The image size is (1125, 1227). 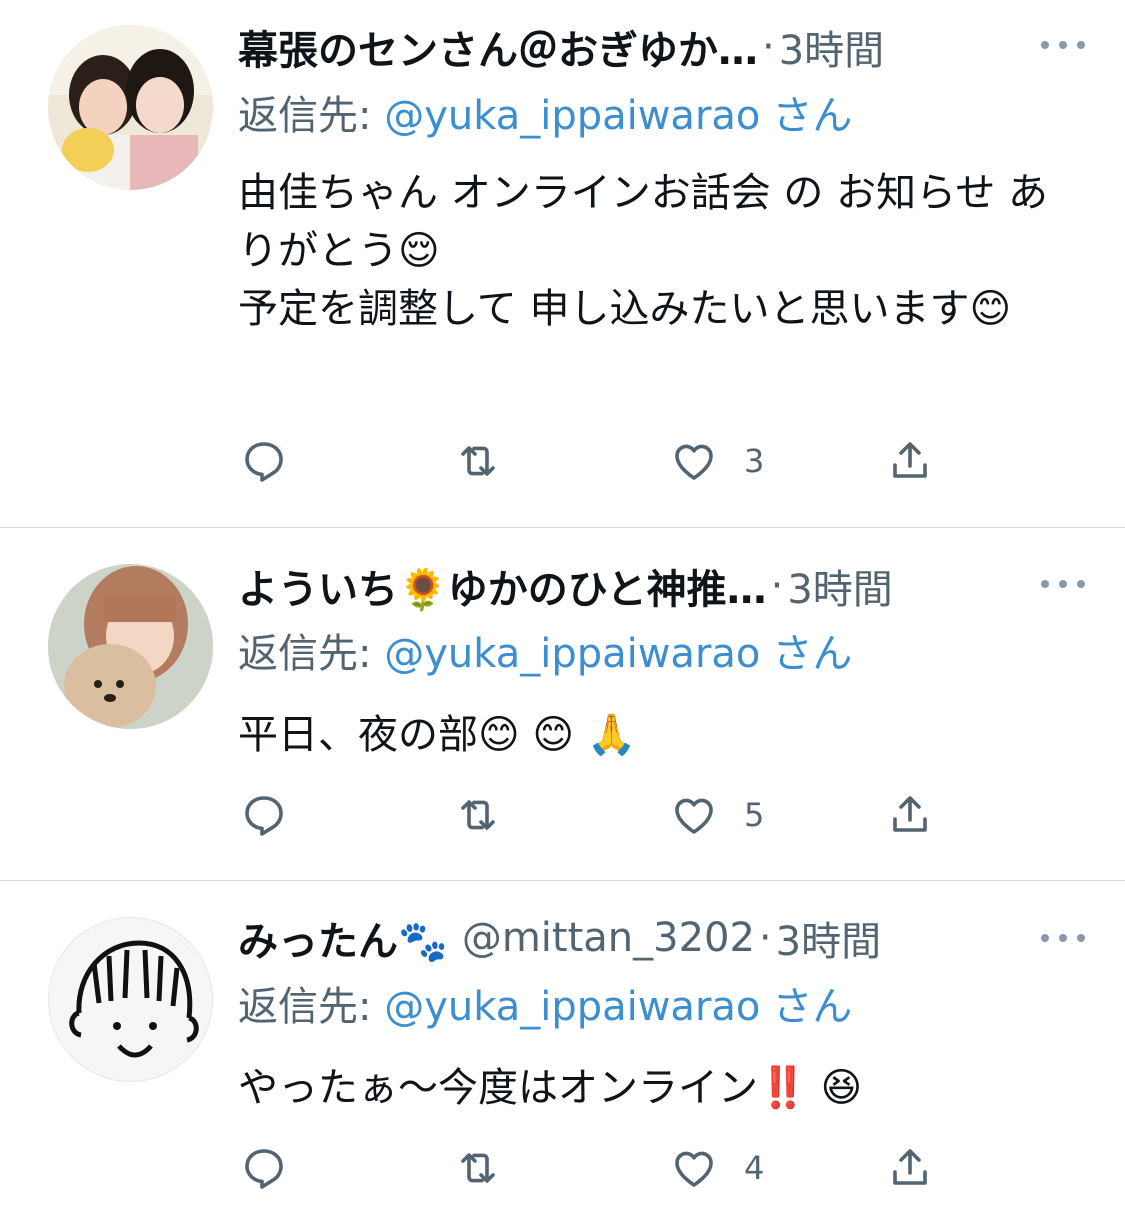 I want to click on like-count: 5, so click(x=754, y=815).